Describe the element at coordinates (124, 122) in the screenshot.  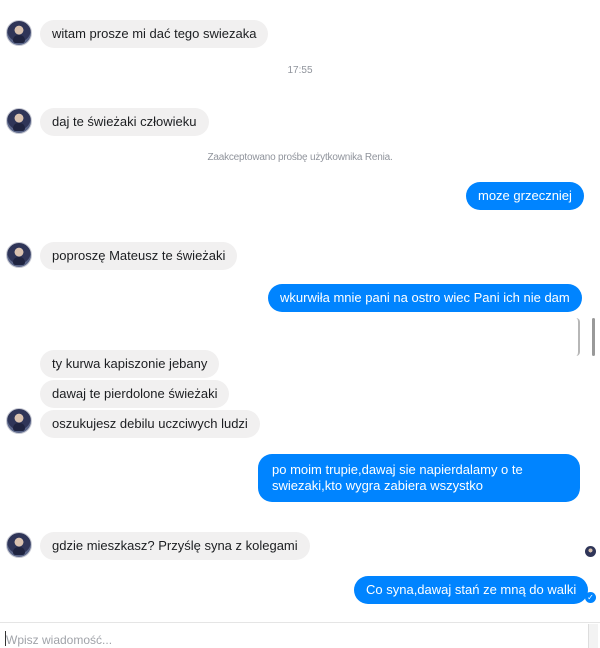
I see `incoming-message: daj te świeżaki człowieku` at that location.